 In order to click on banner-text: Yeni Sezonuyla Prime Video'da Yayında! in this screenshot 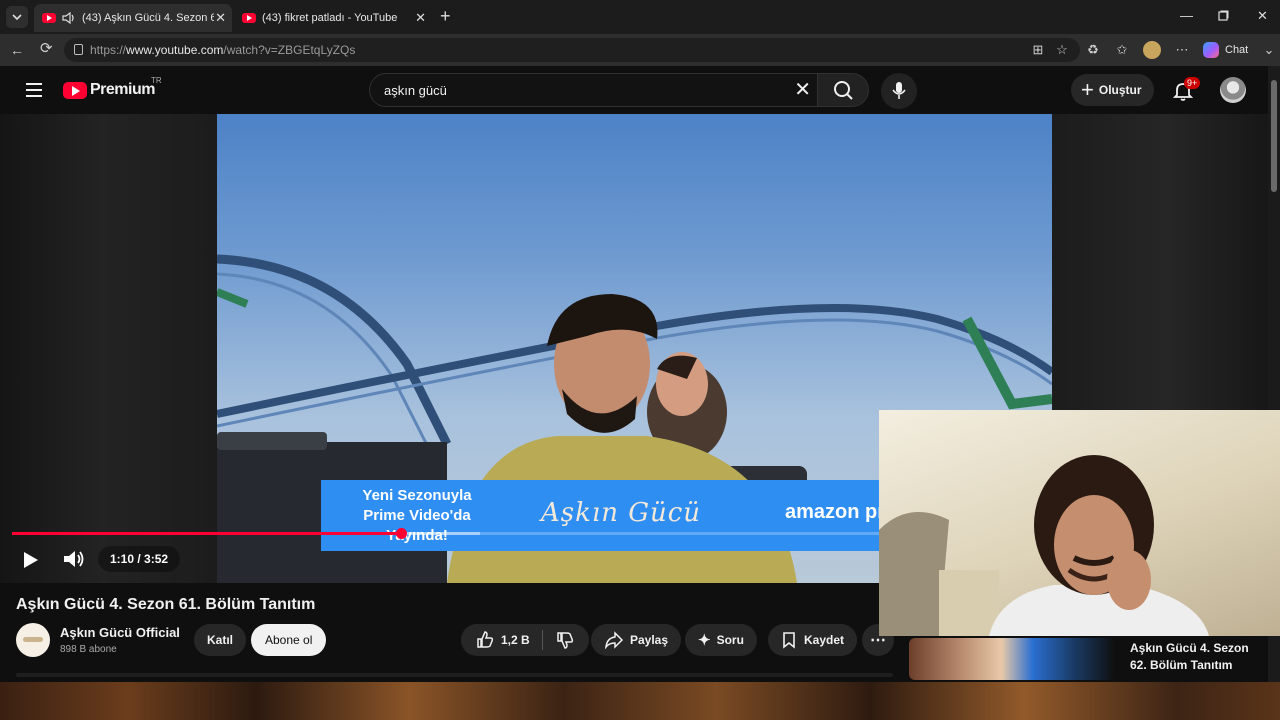, I will do `click(417, 515)`.